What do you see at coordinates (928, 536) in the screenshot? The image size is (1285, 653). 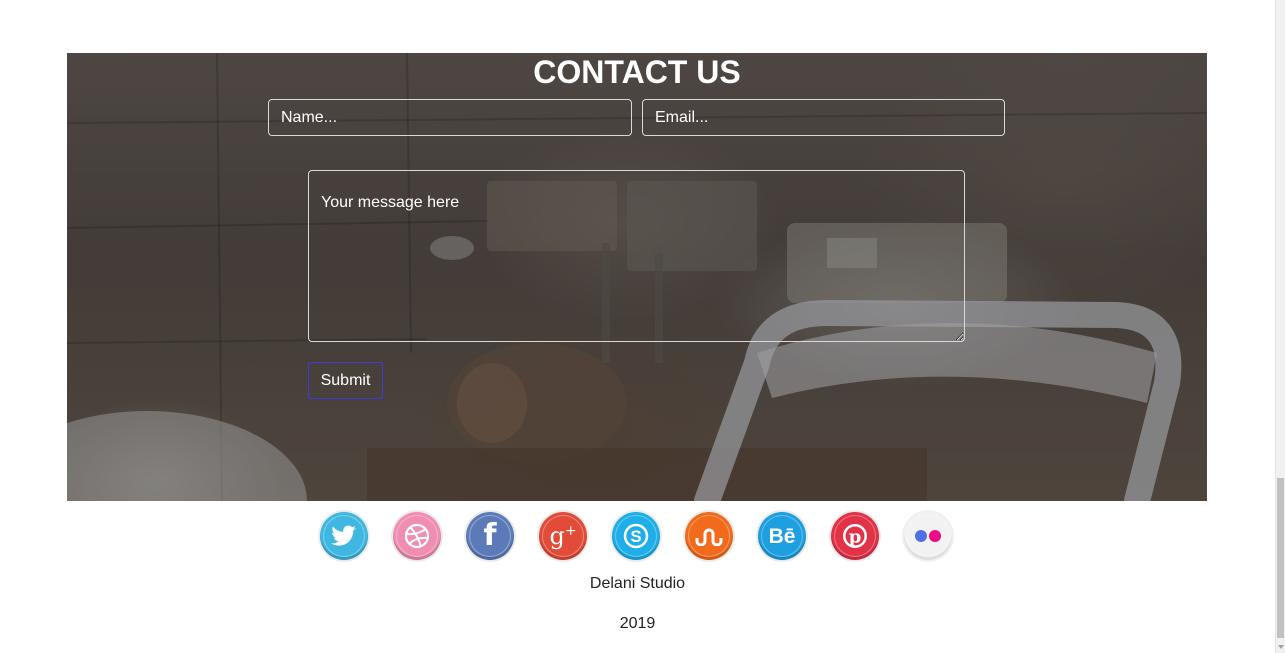 I see `flickr-icon` at bounding box center [928, 536].